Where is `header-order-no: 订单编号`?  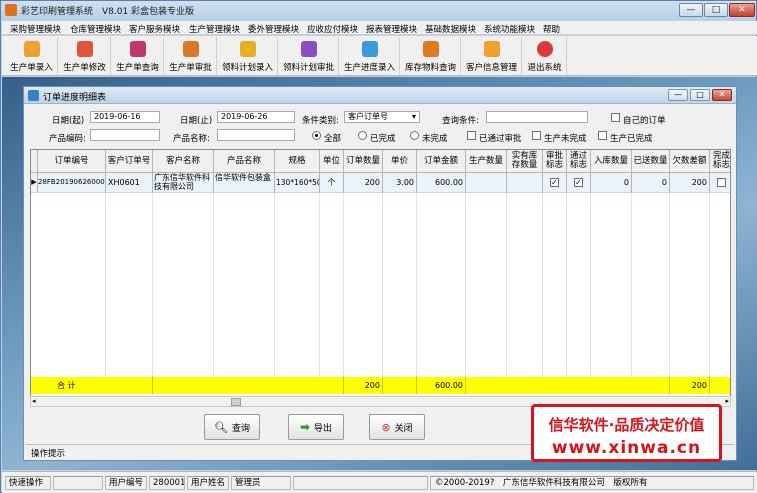 header-order-no: 订单编号 is located at coordinates (72, 161).